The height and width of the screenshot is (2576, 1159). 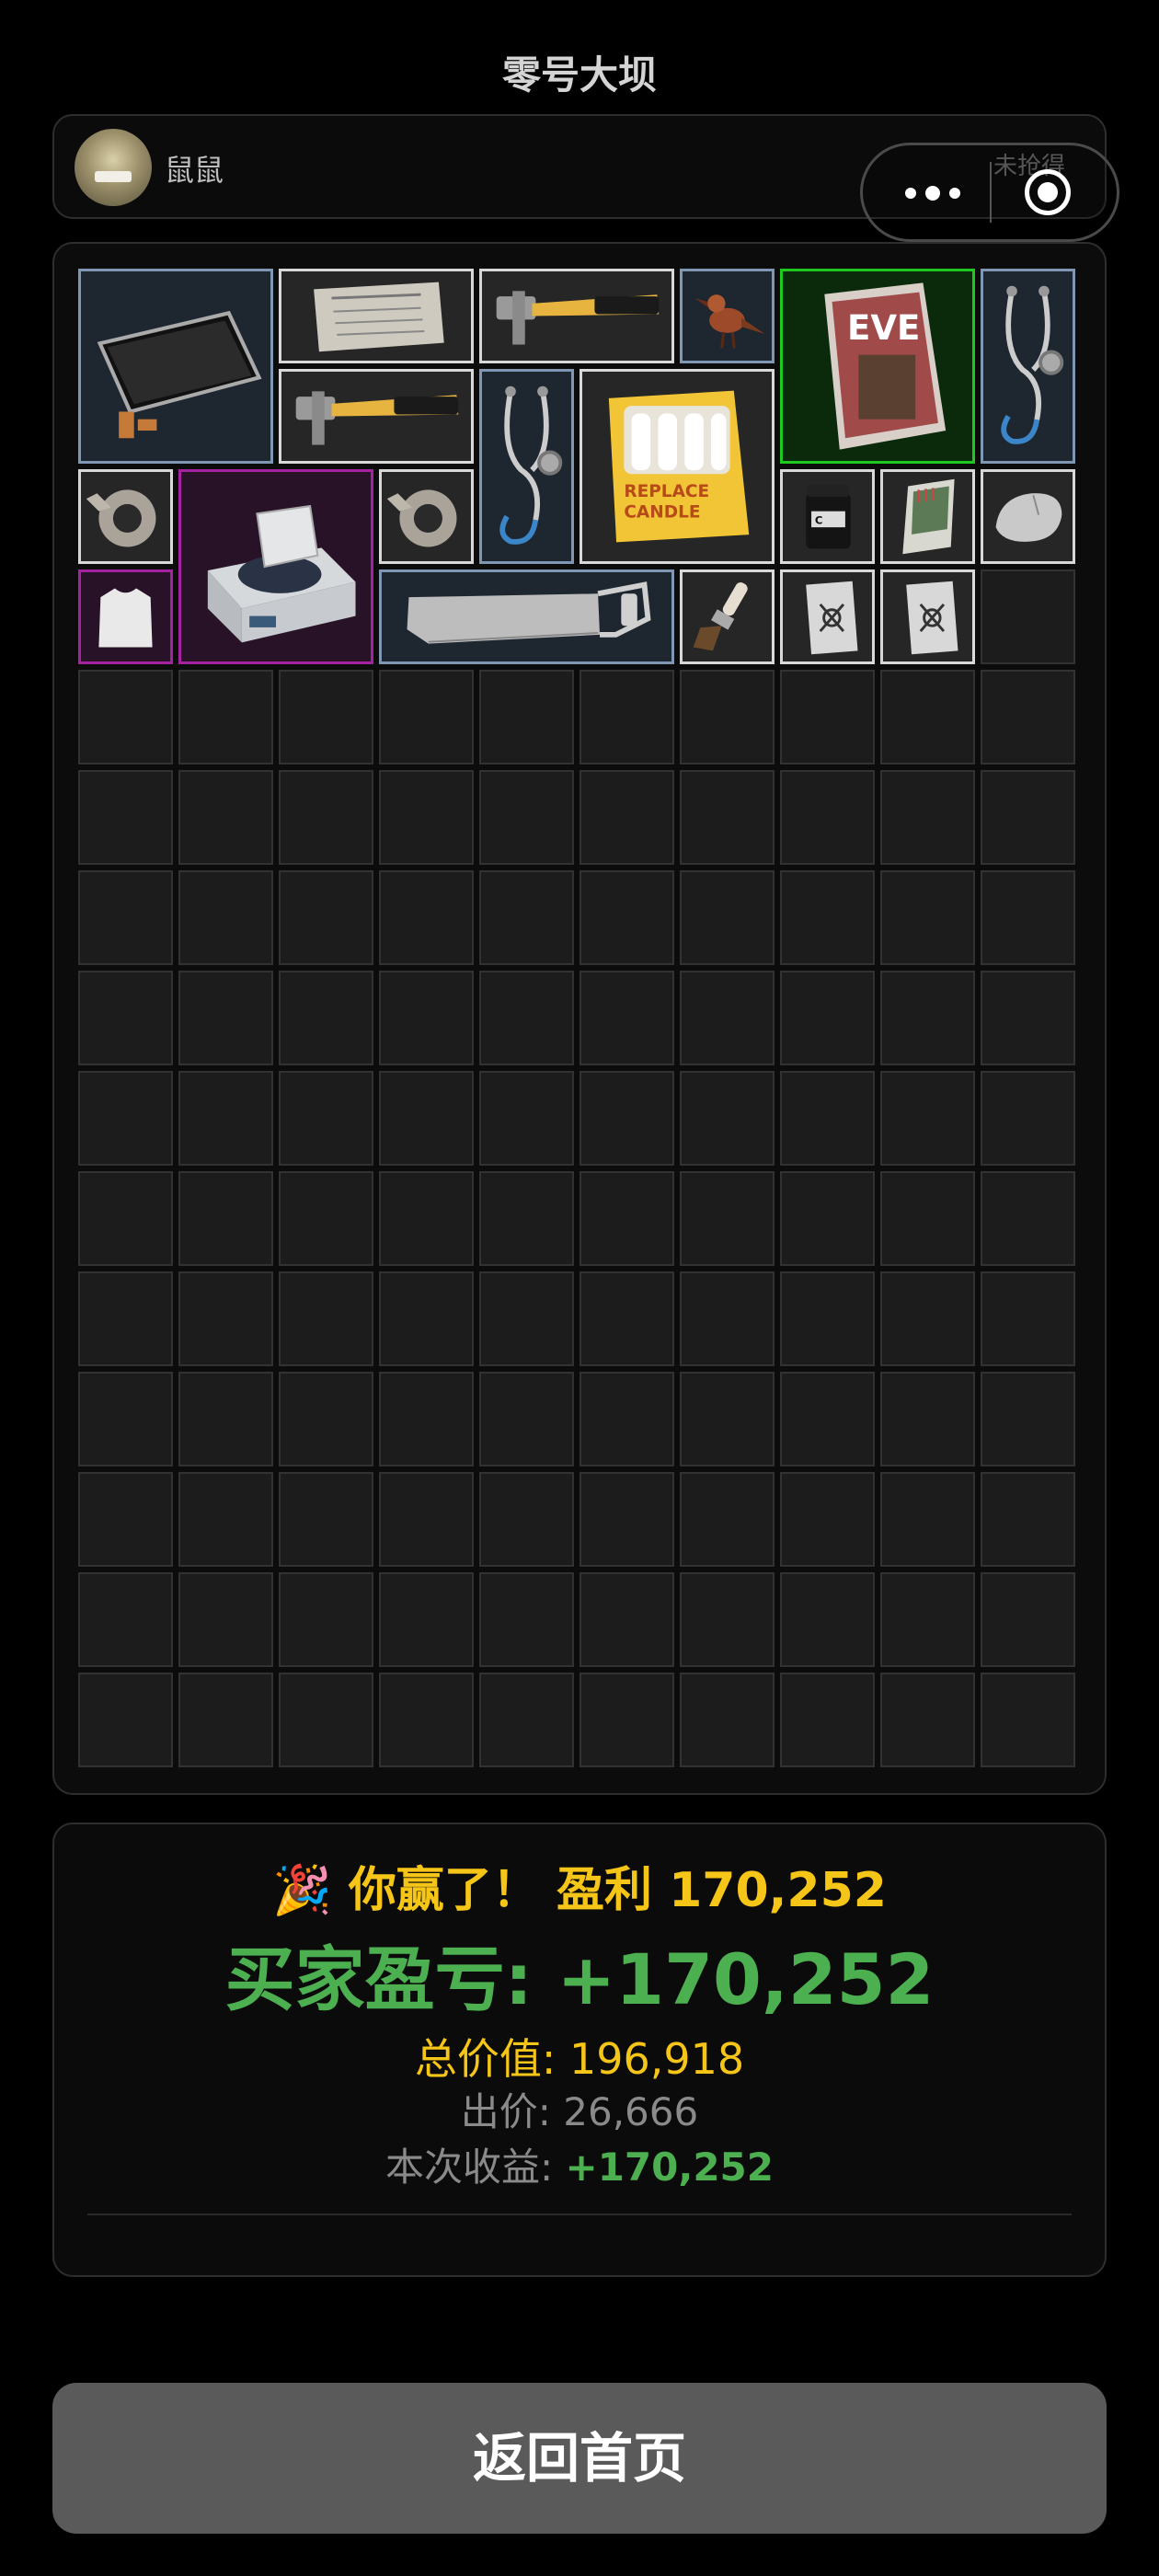 I want to click on item-match-box, so click(x=927, y=516).